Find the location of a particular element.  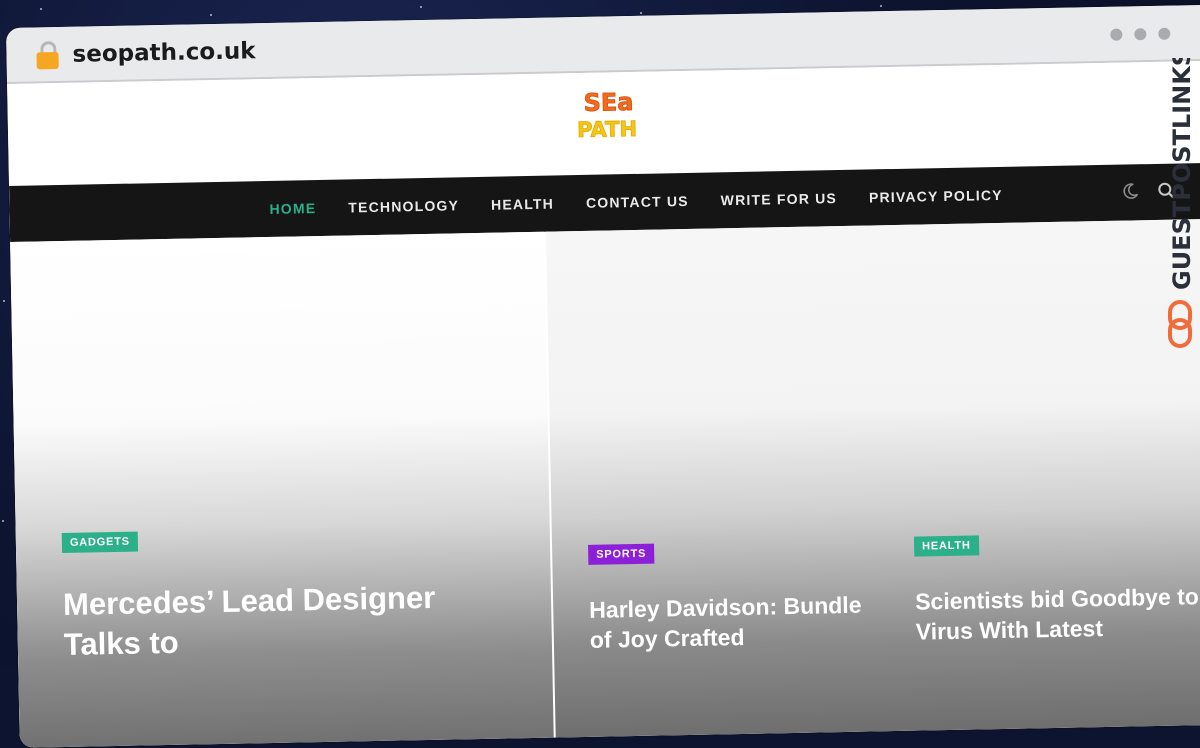

nav-item-health: HEALTH is located at coordinates (522, 204).